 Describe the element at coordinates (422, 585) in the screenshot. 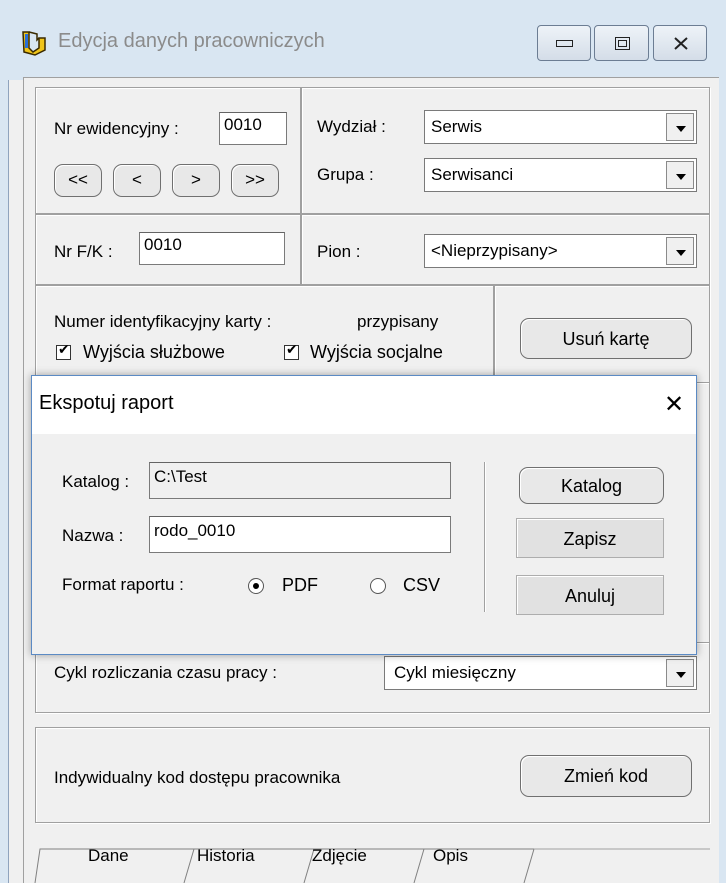

I see `format-csv-label: CSV` at that location.